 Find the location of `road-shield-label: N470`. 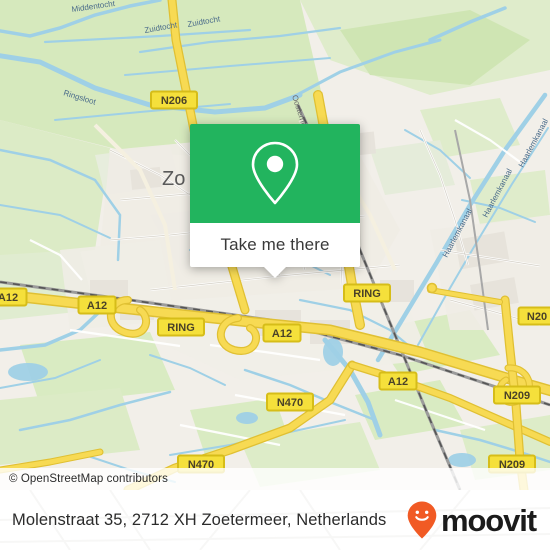

road-shield-label: N470 is located at coordinates (290, 403).